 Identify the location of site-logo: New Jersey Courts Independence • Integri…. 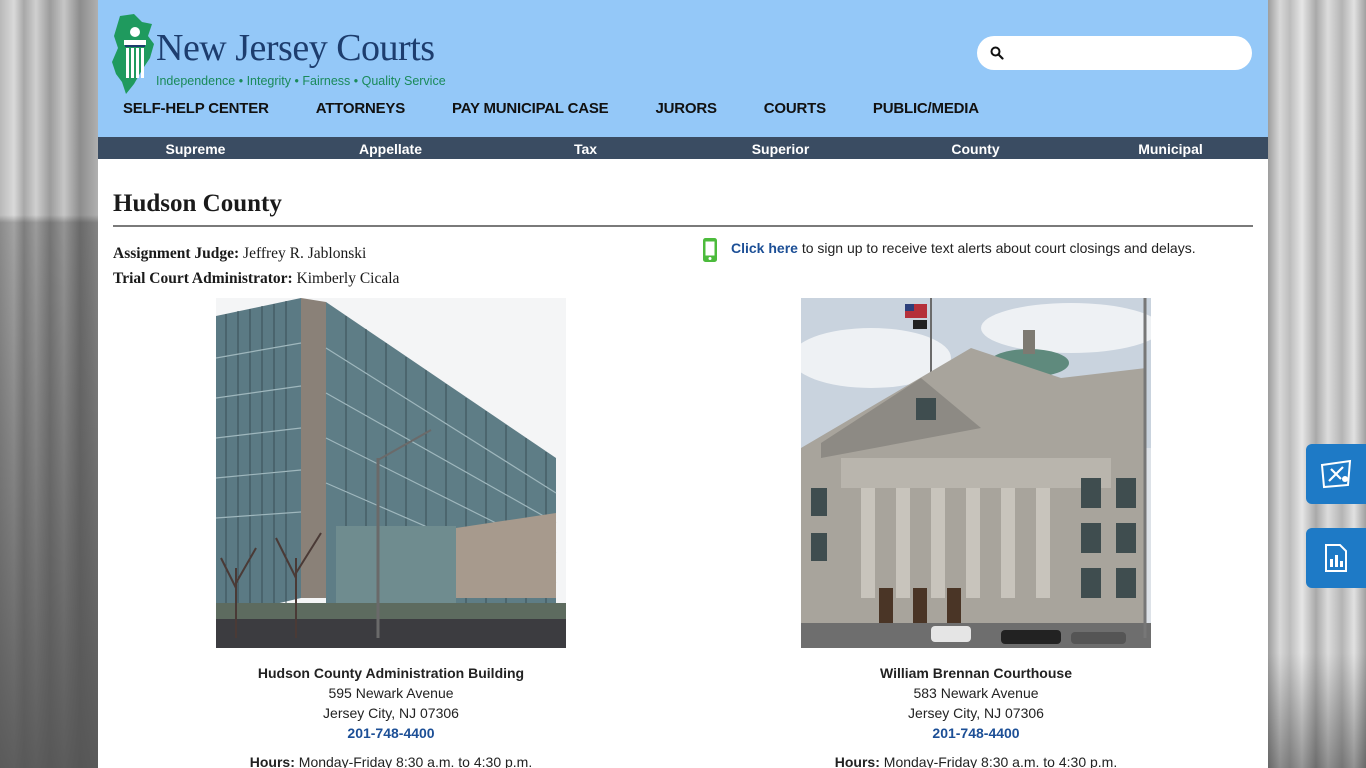
(279, 54).